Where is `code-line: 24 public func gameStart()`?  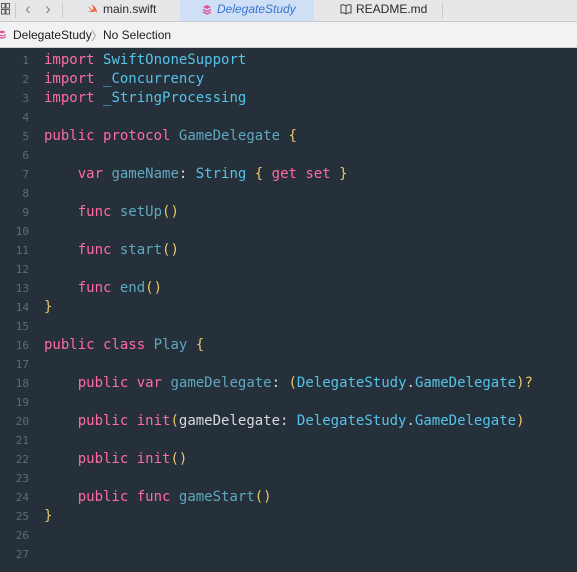
code-line: 24 public func gameStart() is located at coordinates (288, 497).